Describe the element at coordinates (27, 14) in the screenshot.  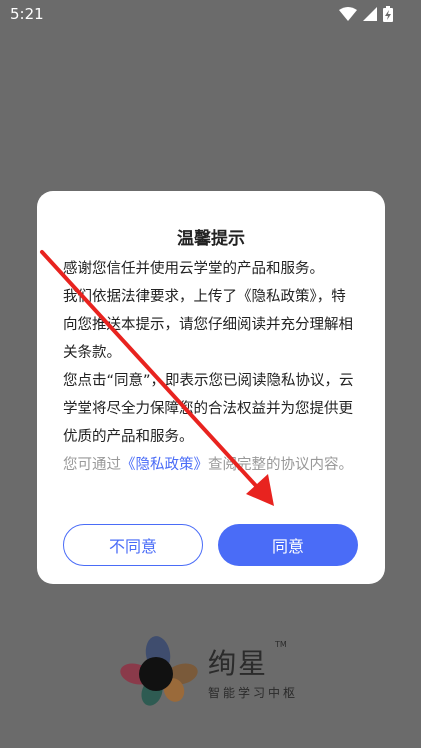
I see `status-time: 5:21` at that location.